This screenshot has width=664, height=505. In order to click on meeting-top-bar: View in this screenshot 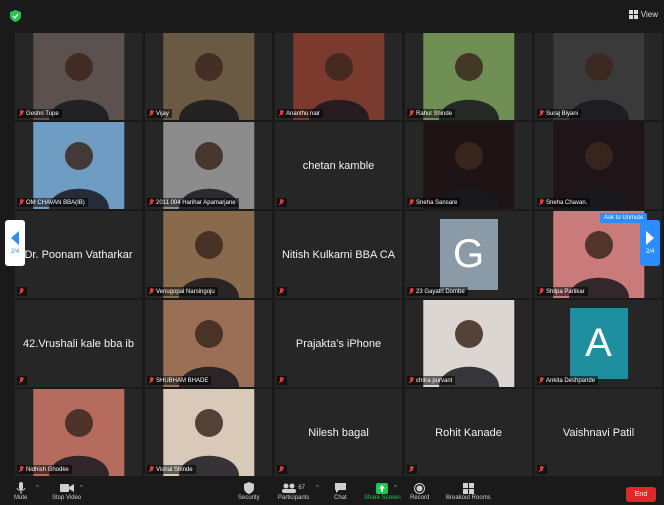, I will do `click(332, 16)`.